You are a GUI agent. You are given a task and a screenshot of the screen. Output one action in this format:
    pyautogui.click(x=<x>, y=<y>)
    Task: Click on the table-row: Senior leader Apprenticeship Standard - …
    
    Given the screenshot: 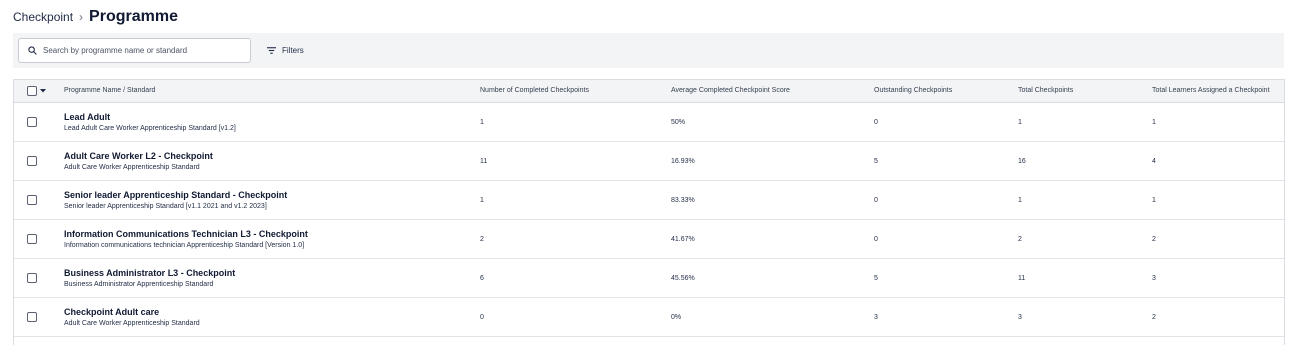 What is the action you would take?
    pyautogui.click(x=649, y=200)
    